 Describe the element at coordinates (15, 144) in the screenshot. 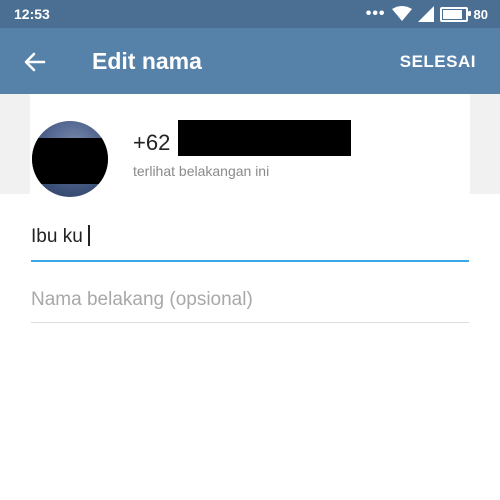

I see `left-gutter` at that location.